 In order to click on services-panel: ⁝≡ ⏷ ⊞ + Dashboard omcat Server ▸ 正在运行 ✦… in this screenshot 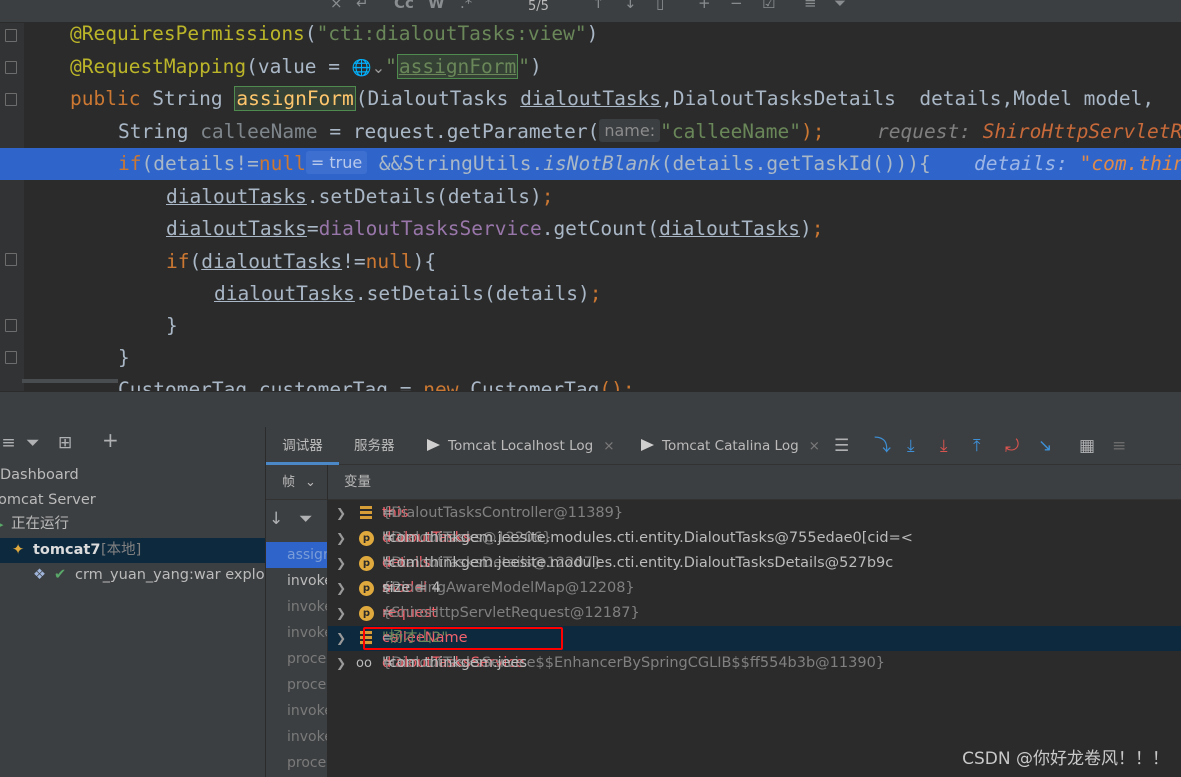, I will do `click(133, 602)`.